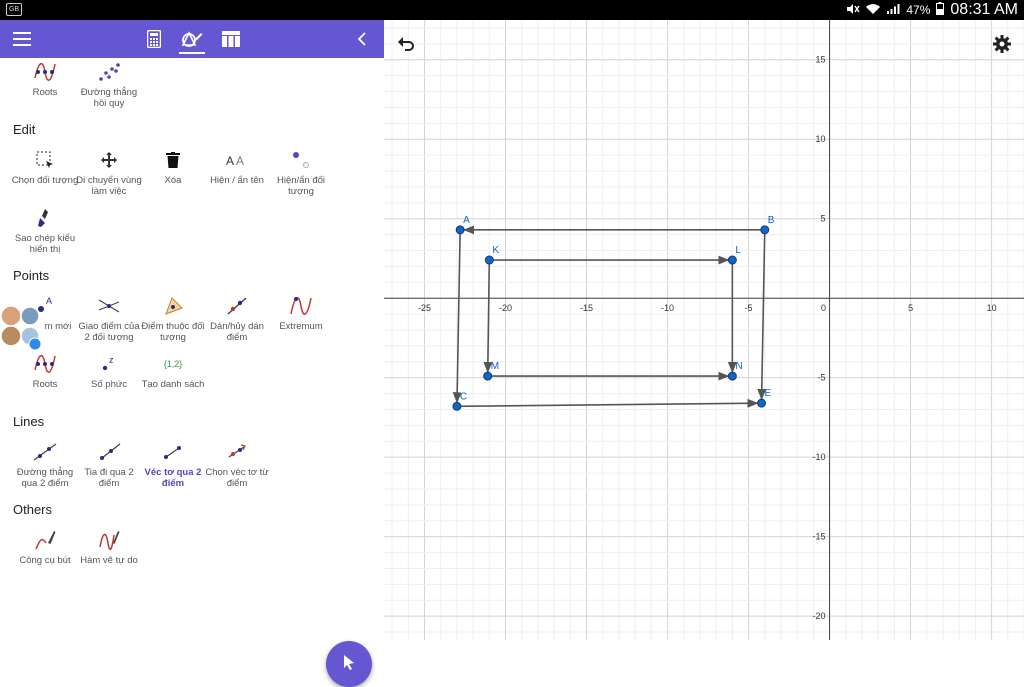 The width and height of the screenshot is (1024, 687). Describe the element at coordinates (237, 478) in the screenshot. I see `tool-label: Chọn véc tơ từ điểm` at that location.